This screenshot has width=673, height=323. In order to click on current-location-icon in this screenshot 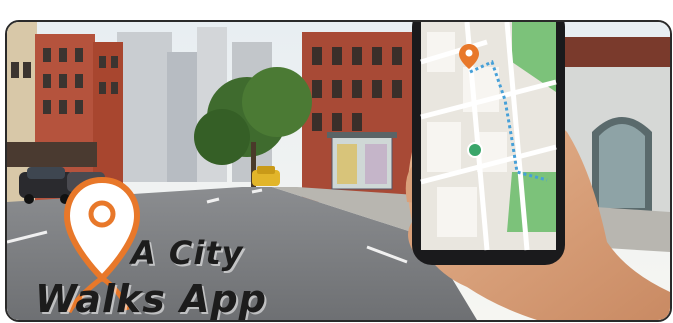, I will do `click(475, 150)`.